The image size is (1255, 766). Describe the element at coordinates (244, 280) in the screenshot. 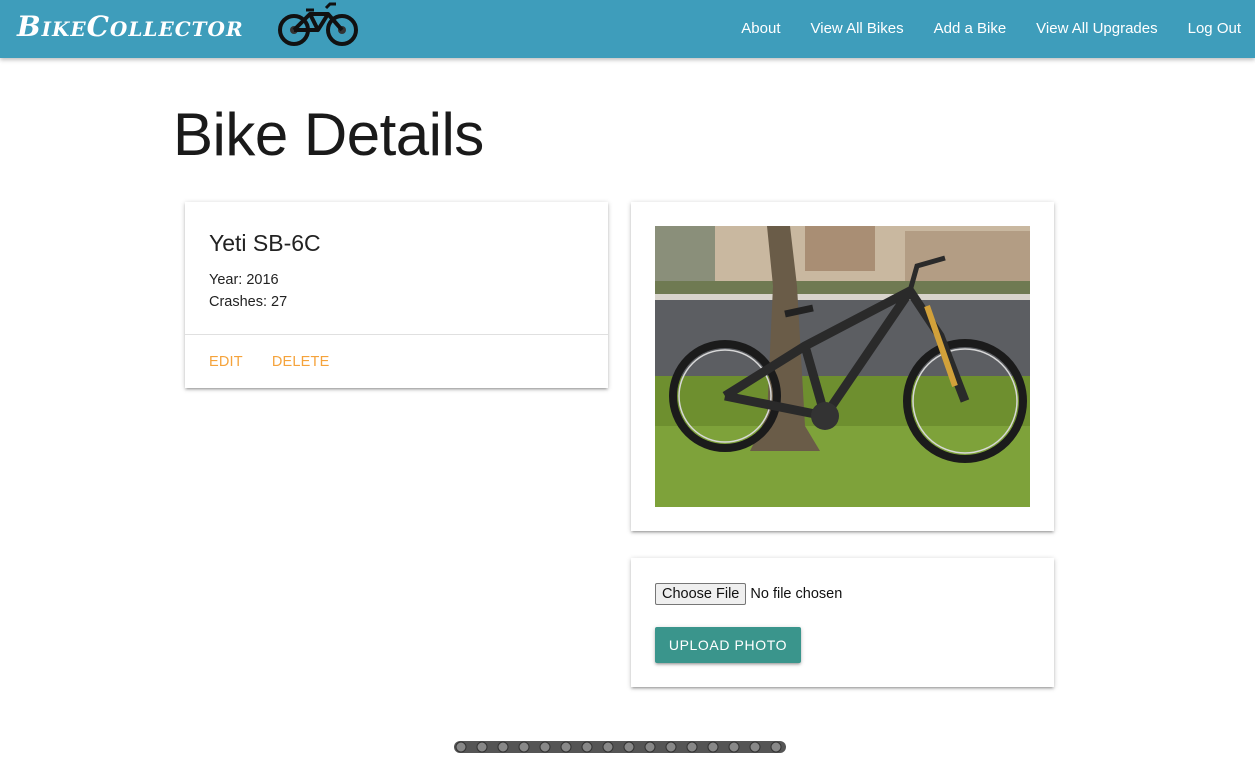

I see `bike-year: Year: 2016` at that location.